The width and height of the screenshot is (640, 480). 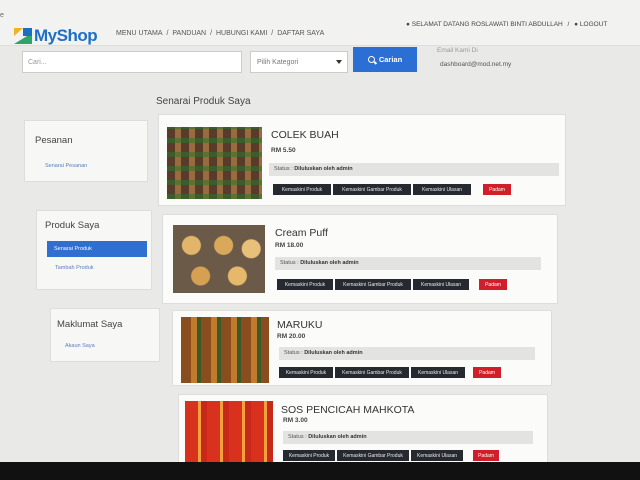 What do you see at coordinates (86, 151) in the screenshot?
I see `sidebar-box-pesanan: Pesanan Senarai Pesanan` at bounding box center [86, 151].